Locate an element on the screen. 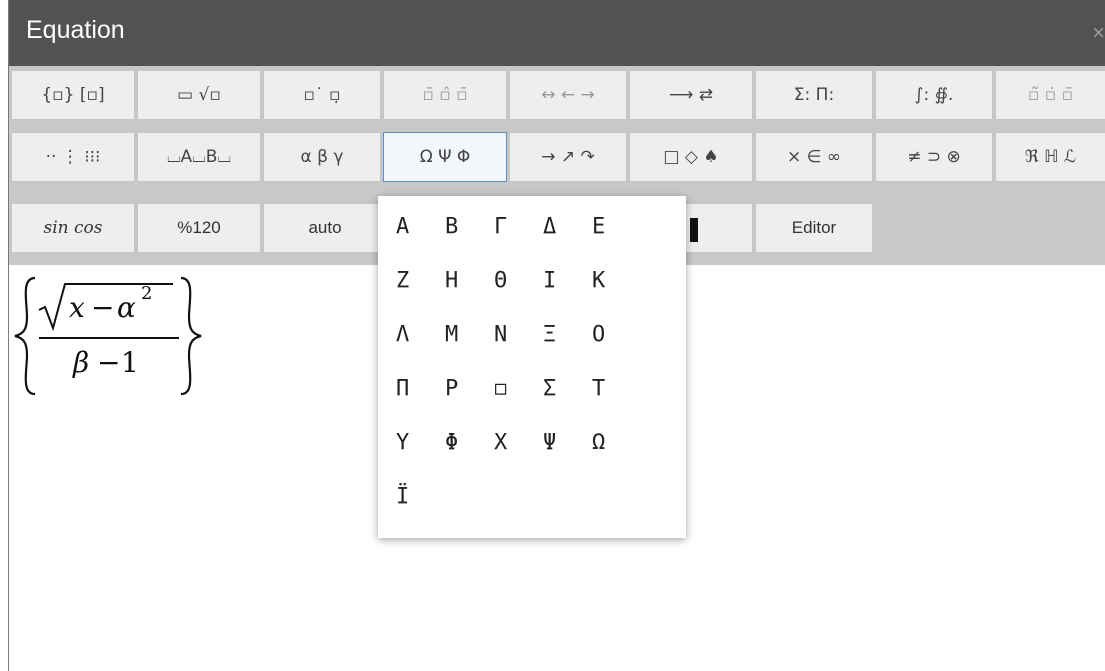 The width and height of the screenshot is (1105, 671). relations-icon: ≠ ⊃ ⊗ is located at coordinates (934, 157).